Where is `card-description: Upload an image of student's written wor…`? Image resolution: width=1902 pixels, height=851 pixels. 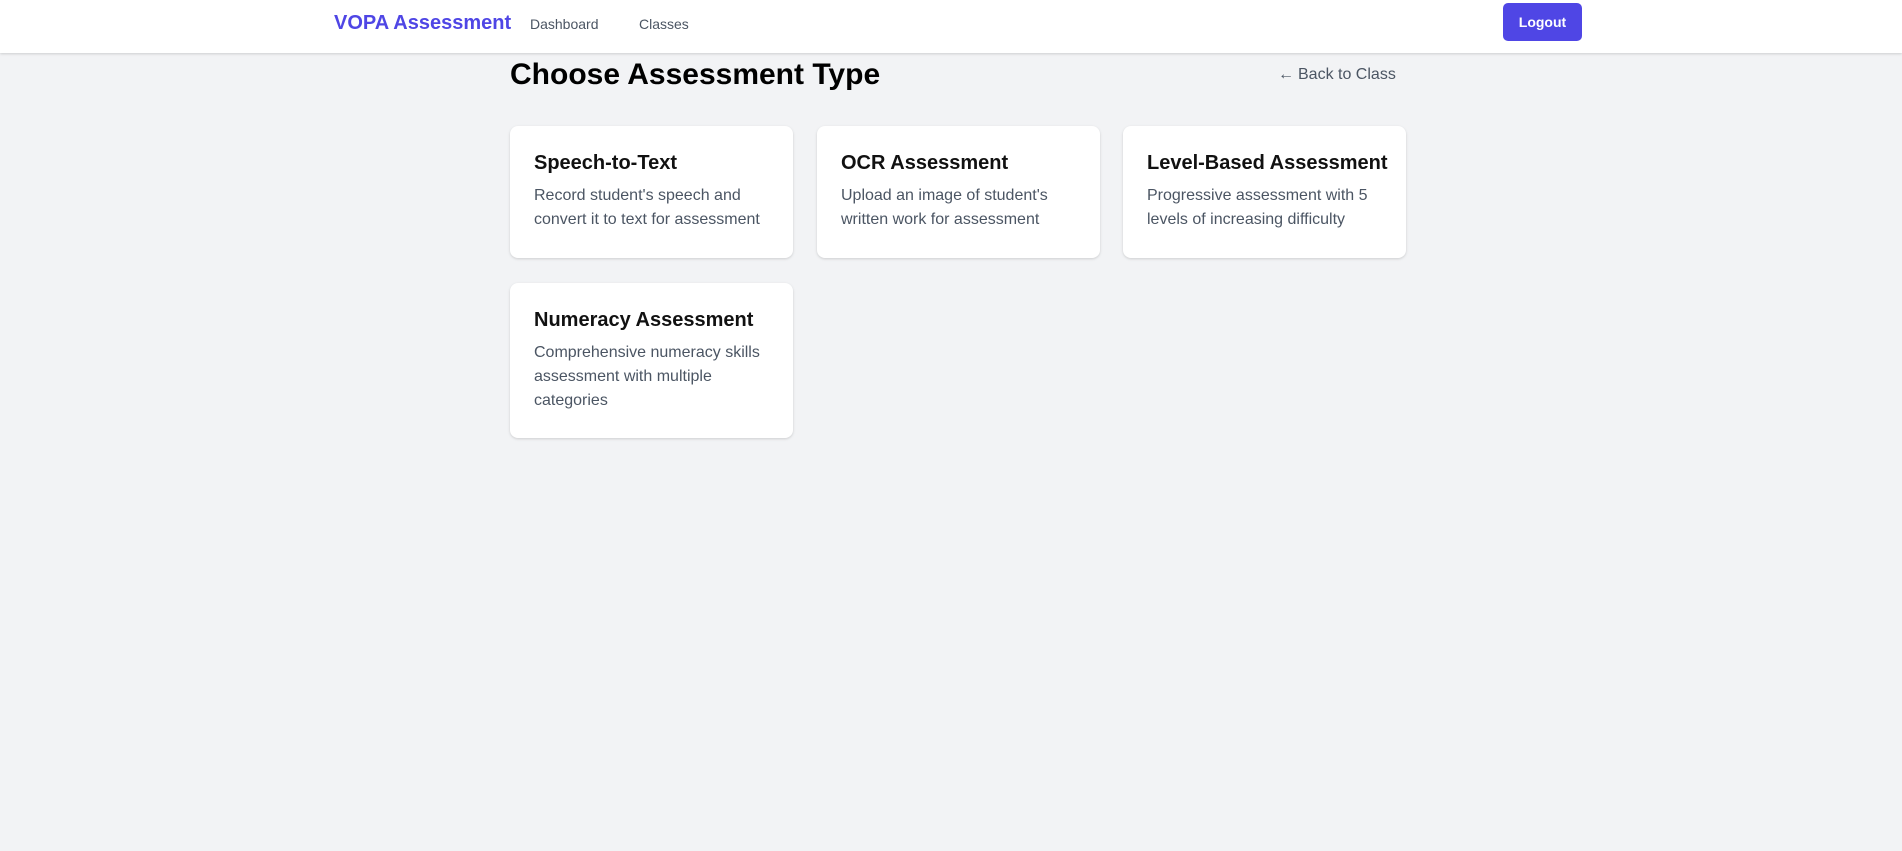 card-description: Upload an image of student's written wor… is located at coordinates (944, 207).